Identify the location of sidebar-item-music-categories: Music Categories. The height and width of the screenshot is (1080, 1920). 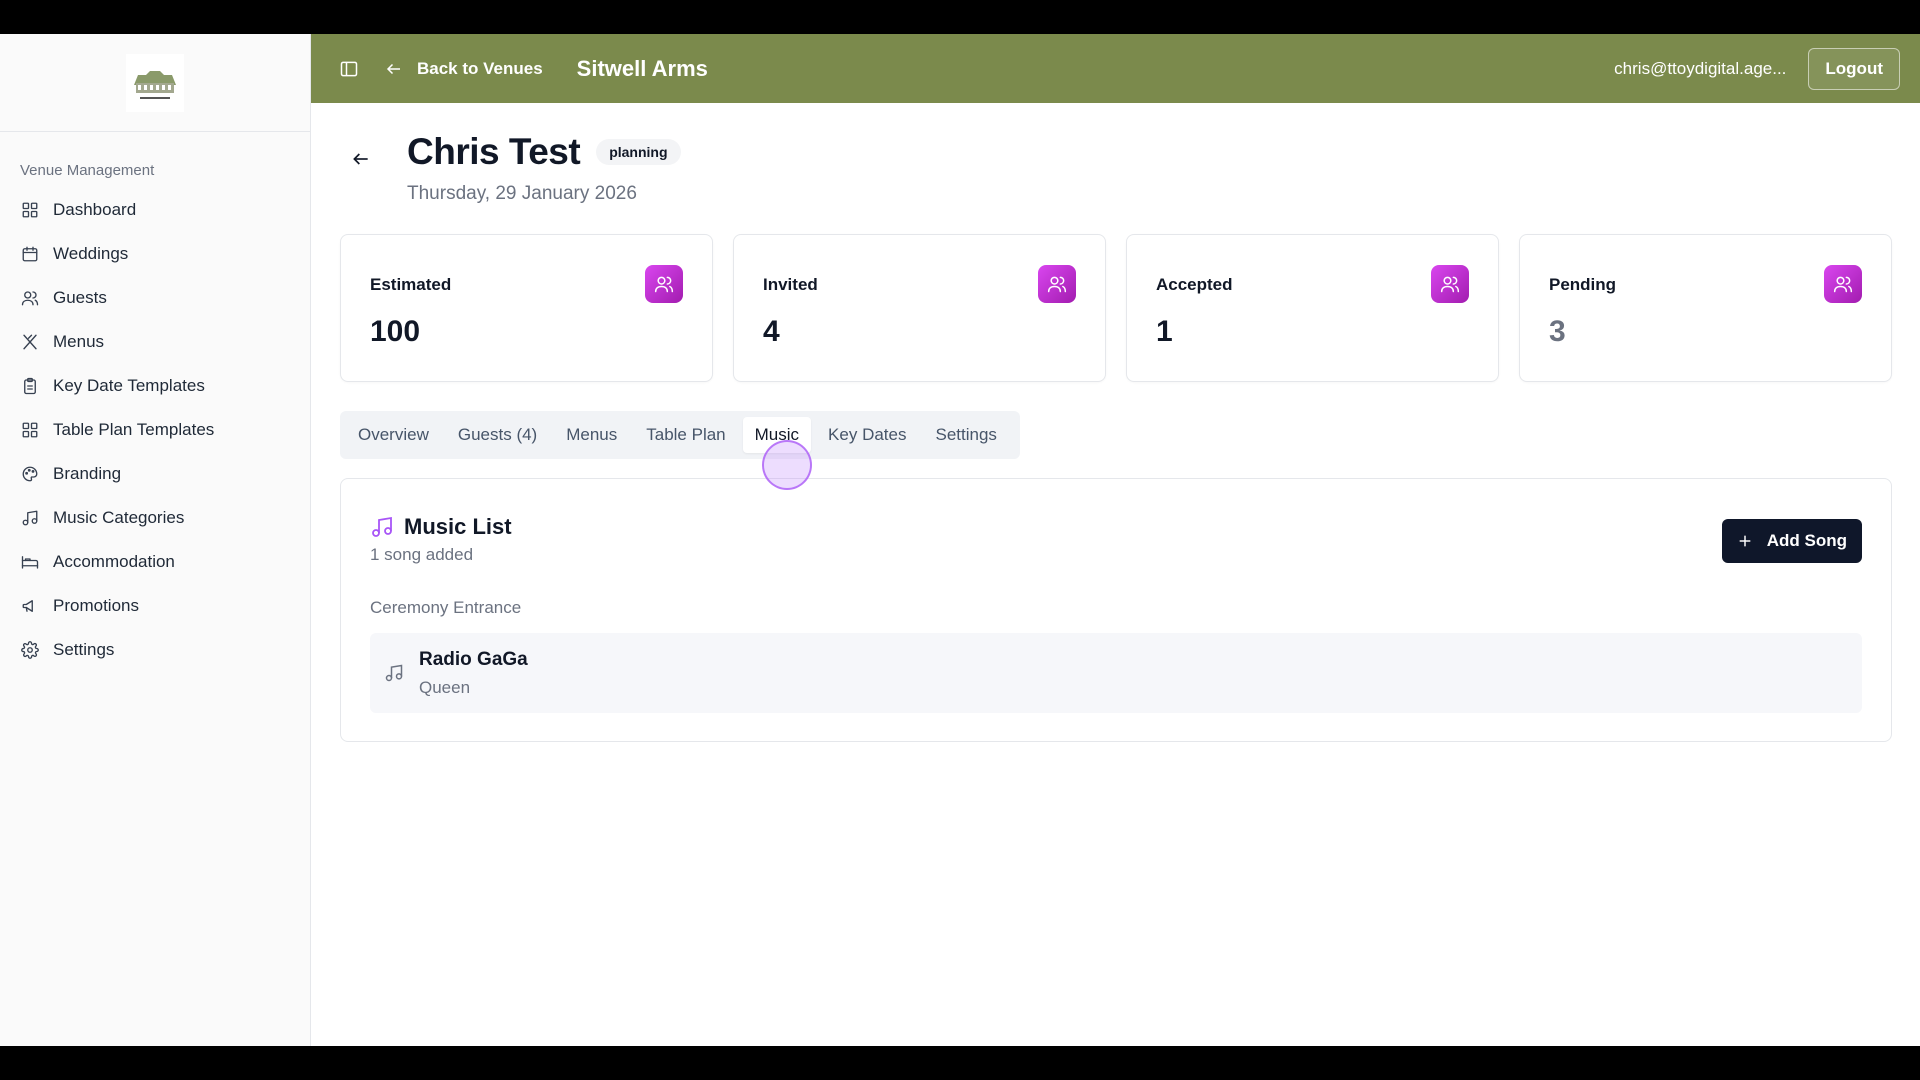
(155, 518).